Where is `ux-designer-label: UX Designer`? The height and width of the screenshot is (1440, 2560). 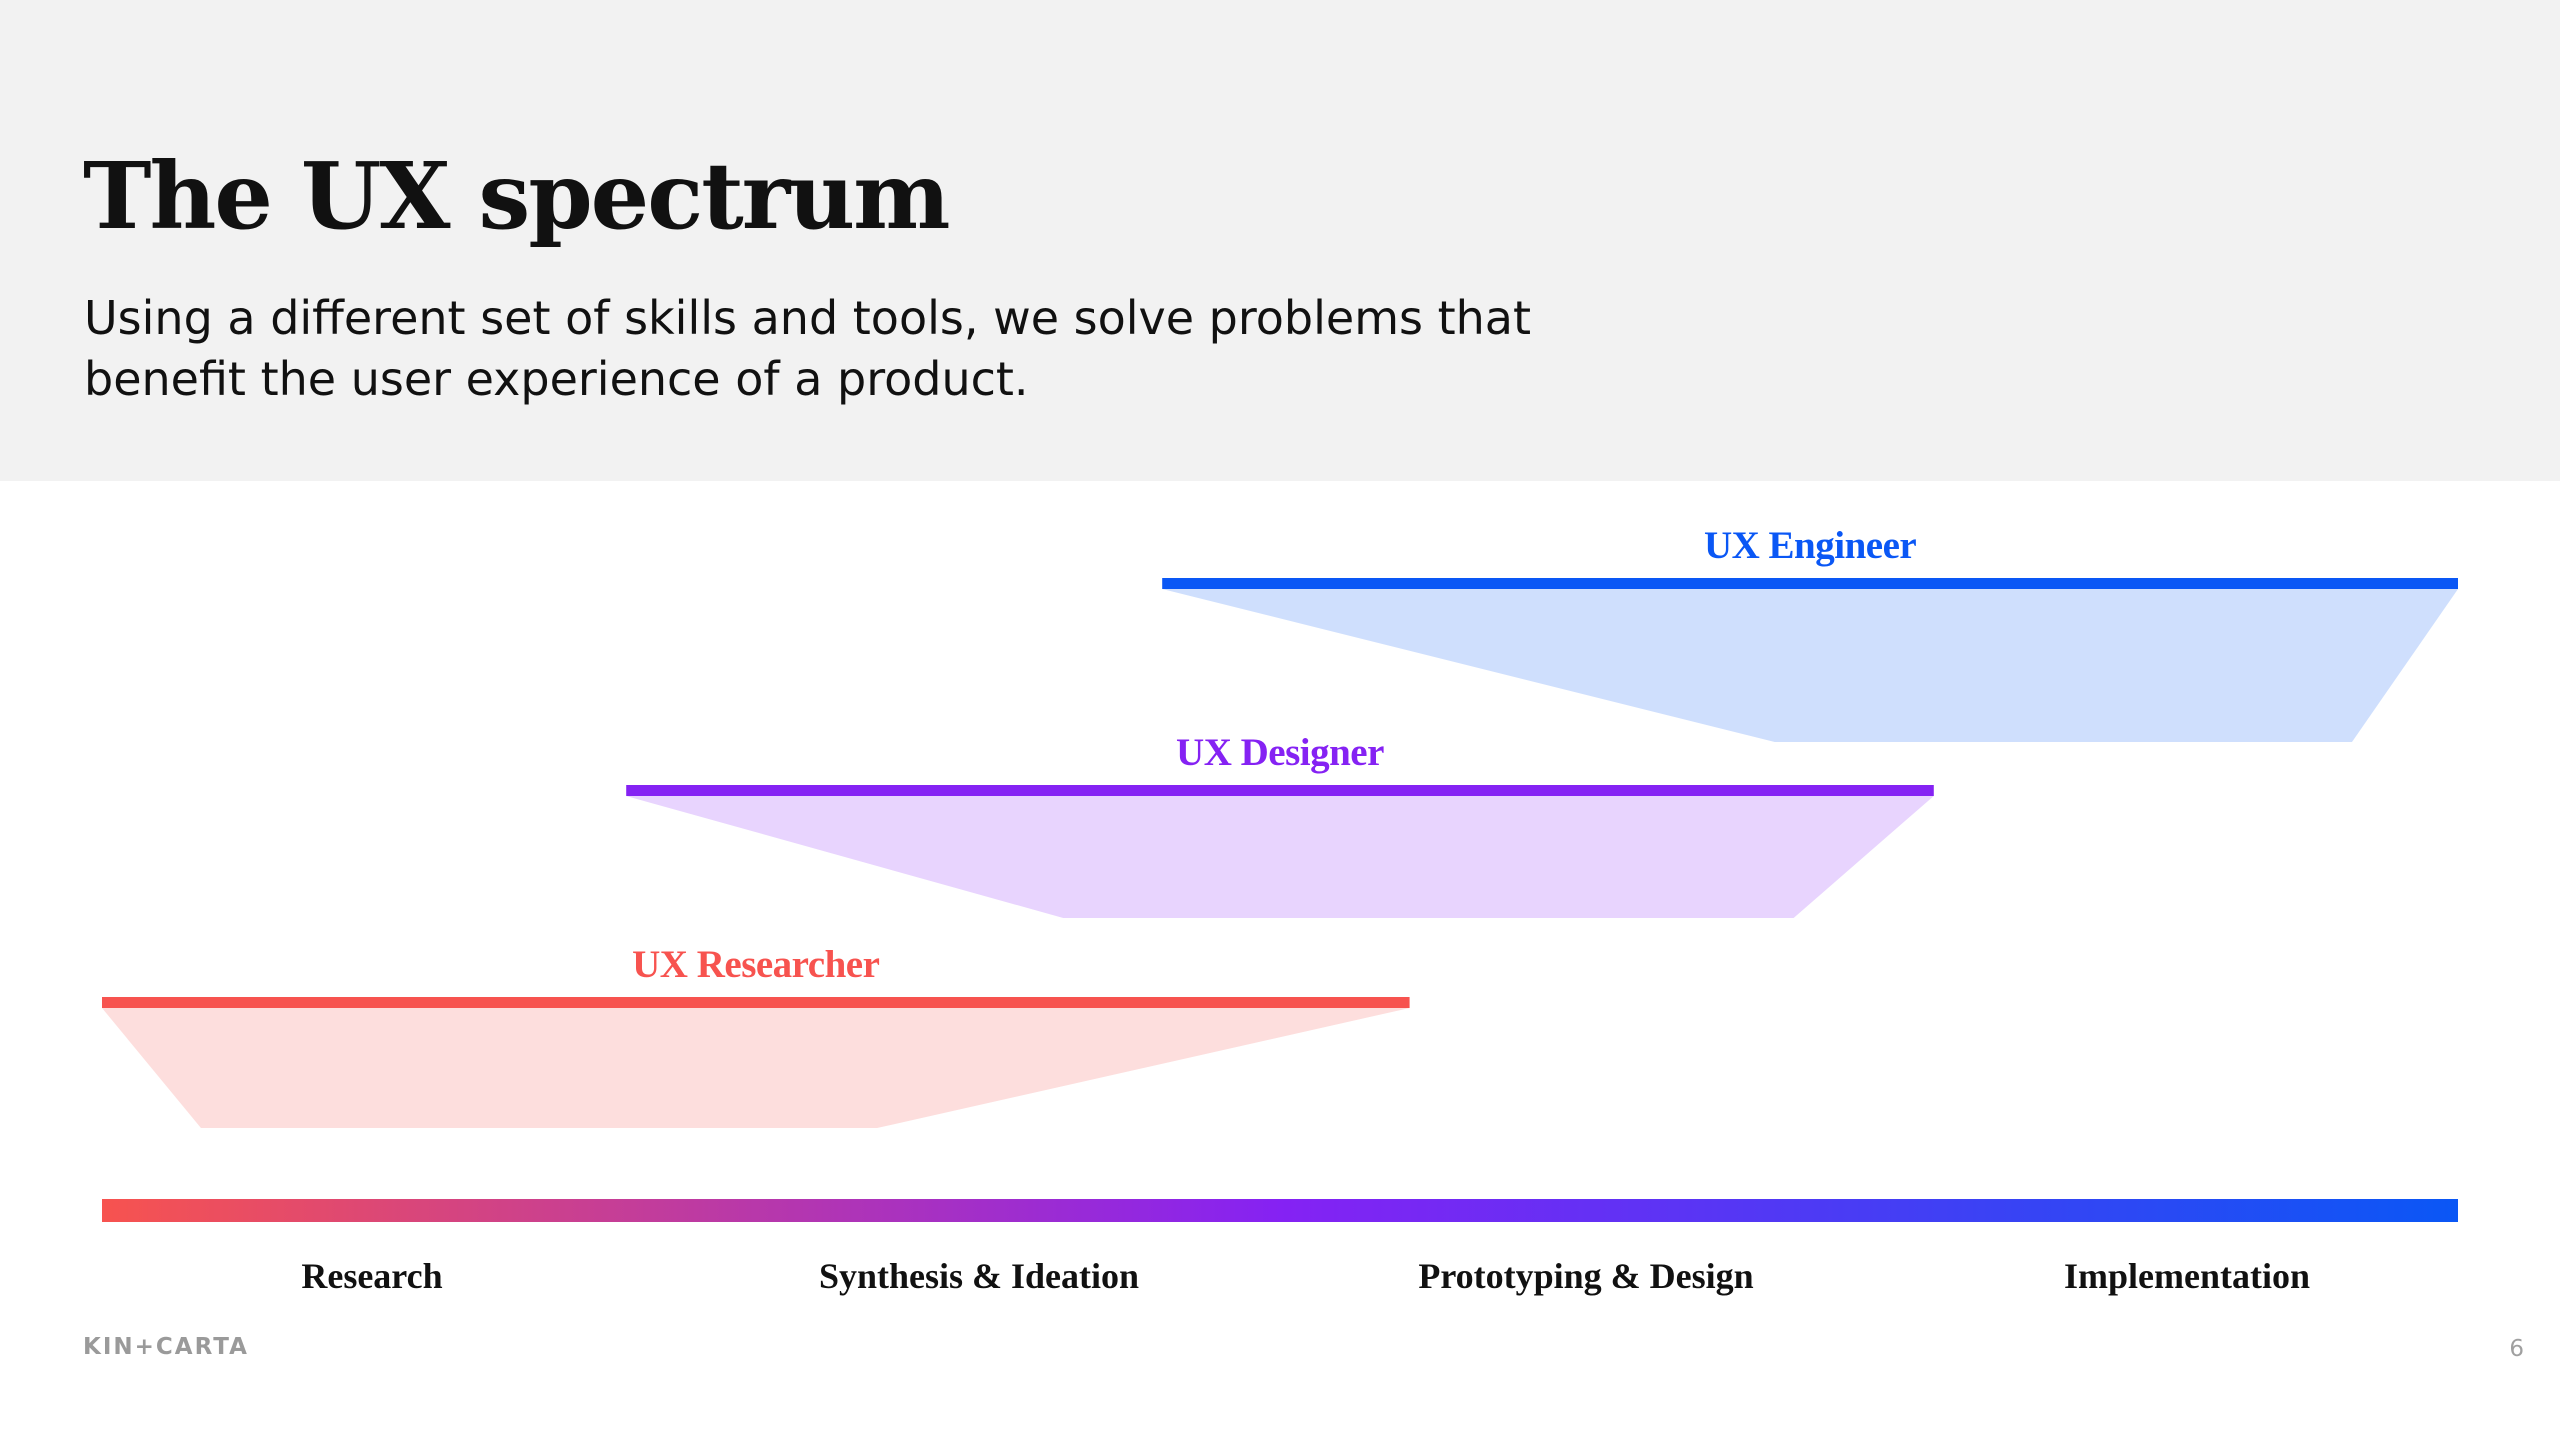
ux-designer-label: UX Designer is located at coordinates (1280, 752).